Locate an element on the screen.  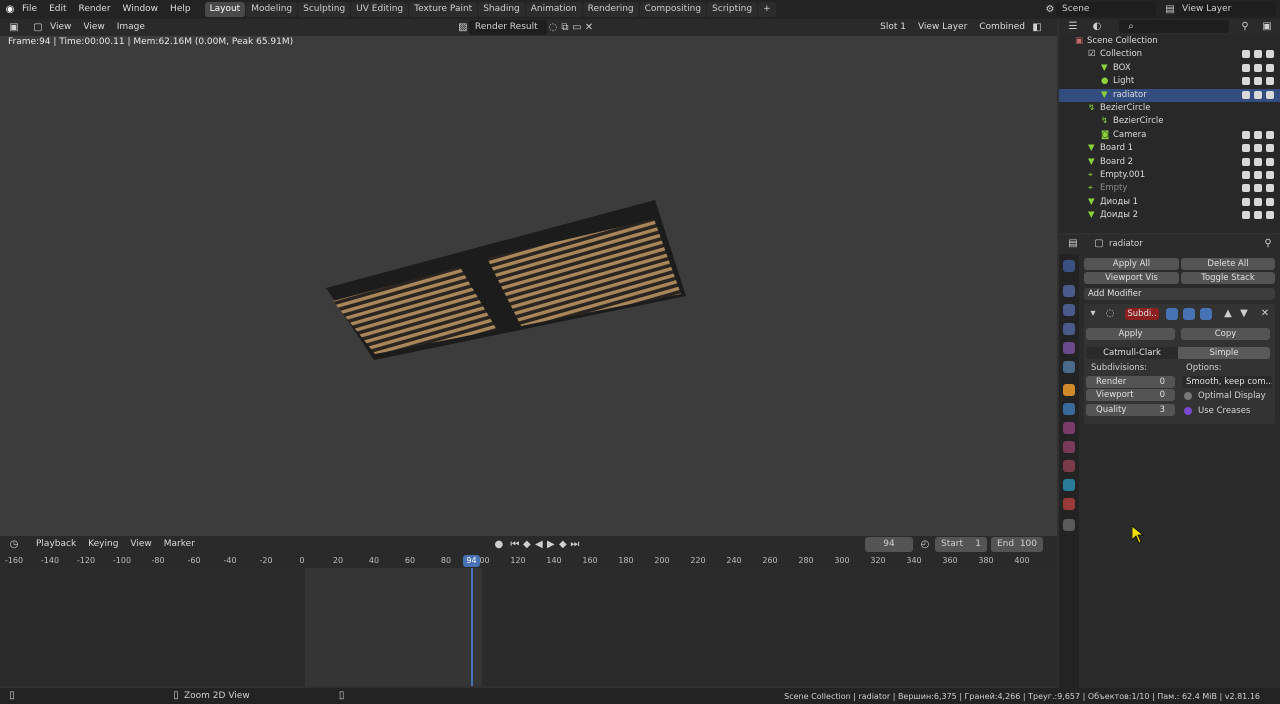
outliner-row: ▼ radiator is located at coordinates (1169, 95).